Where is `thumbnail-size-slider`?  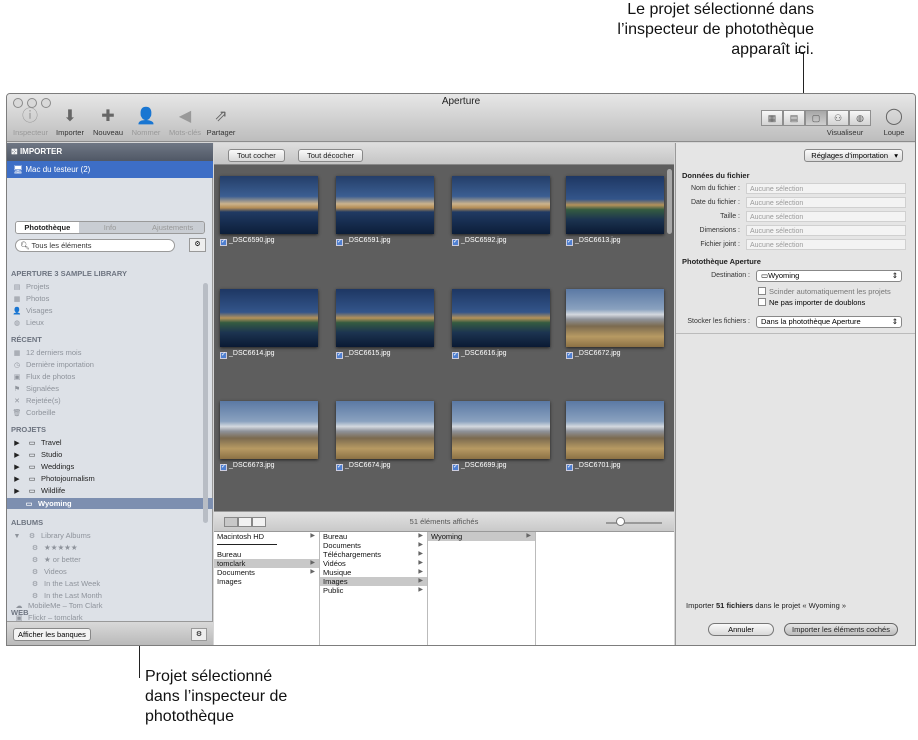
thumbnail-size-slider is located at coordinates (634, 523).